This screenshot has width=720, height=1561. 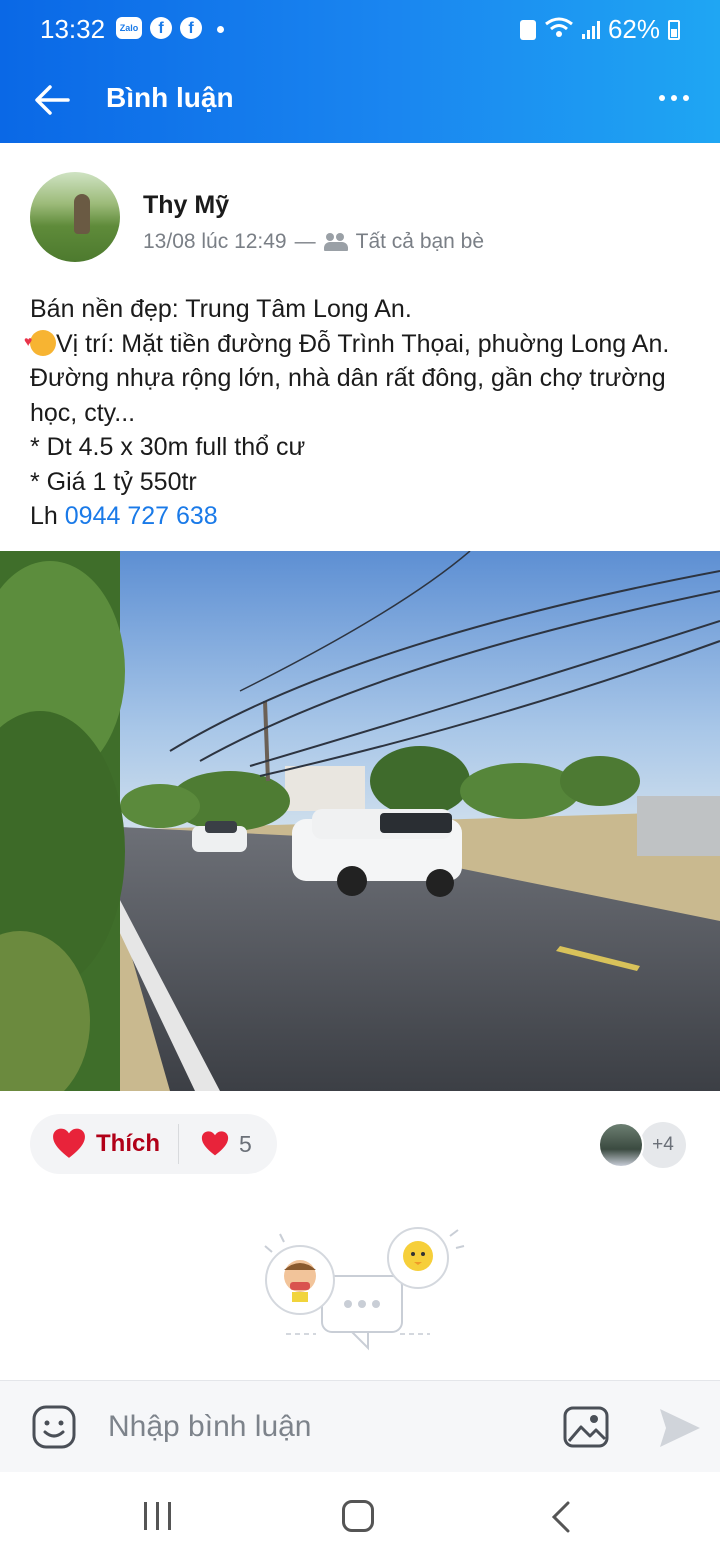 I want to click on header: 13:32 Zalo f f 62% Bình luận, so click(x=360, y=71).